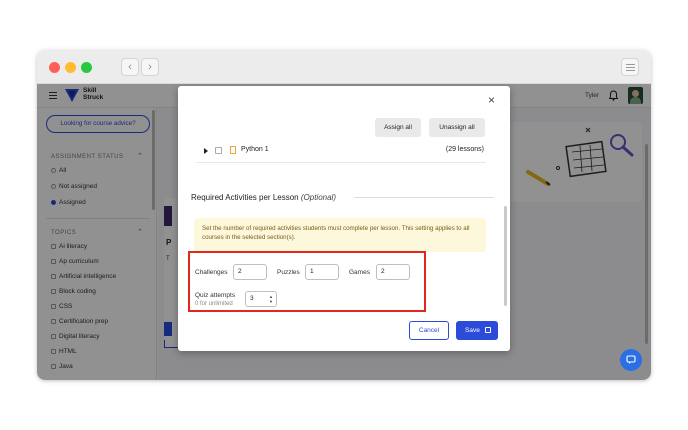 The image size is (688, 430). Describe the element at coordinates (630, 67) in the screenshot. I see `browser-menu-button` at that location.